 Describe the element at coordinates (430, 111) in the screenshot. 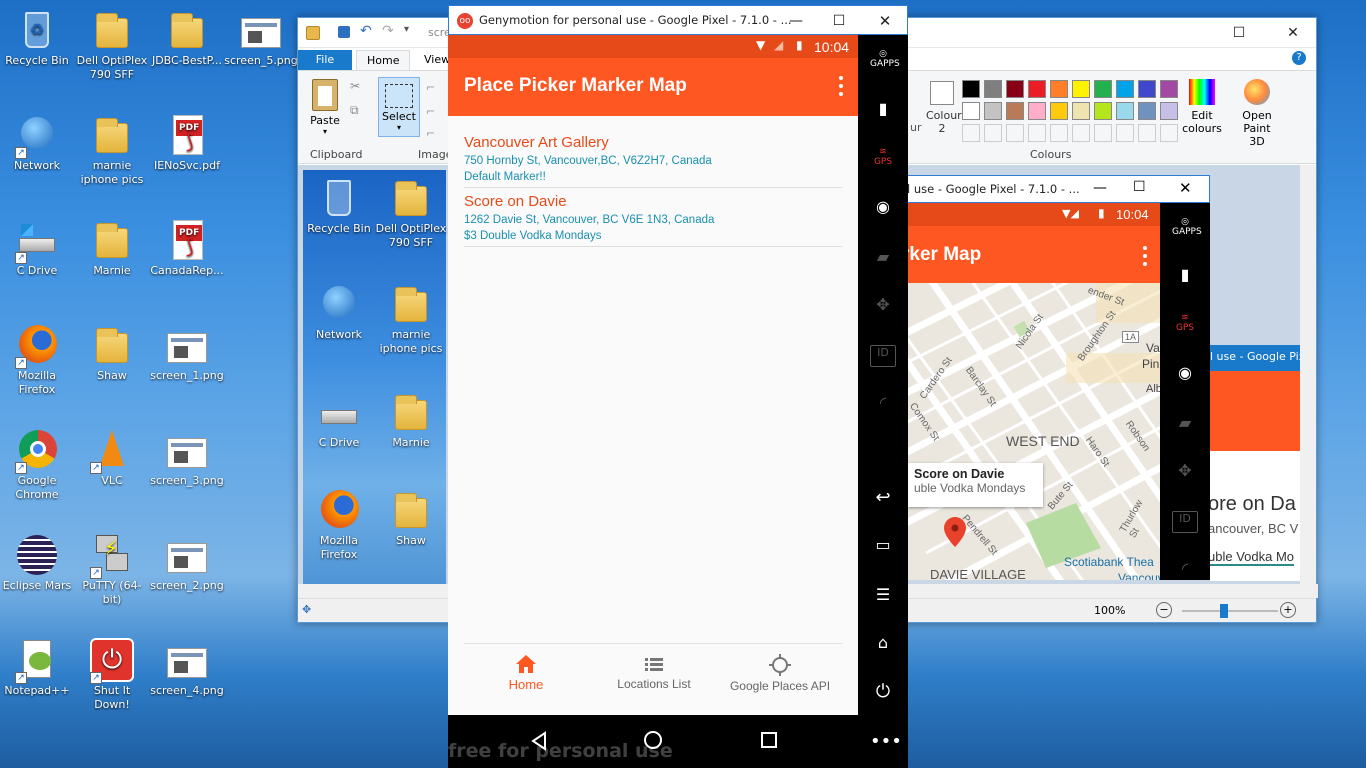

I see `resize-icon: ⌐` at that location.